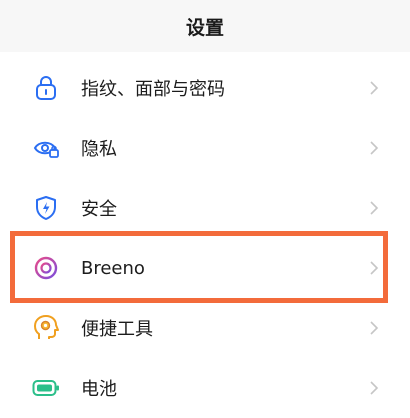  What do you see at coordinates (46, 148) in the screenshot?
I see `eye-lock-icon` at bounding box center [46, 148].